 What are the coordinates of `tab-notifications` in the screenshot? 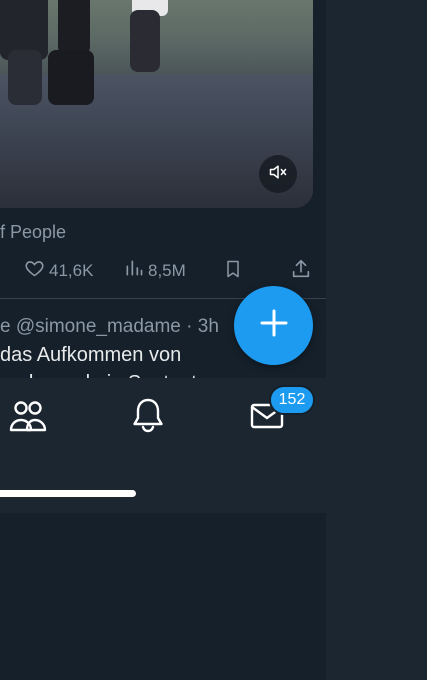 It's located at (148, 418).